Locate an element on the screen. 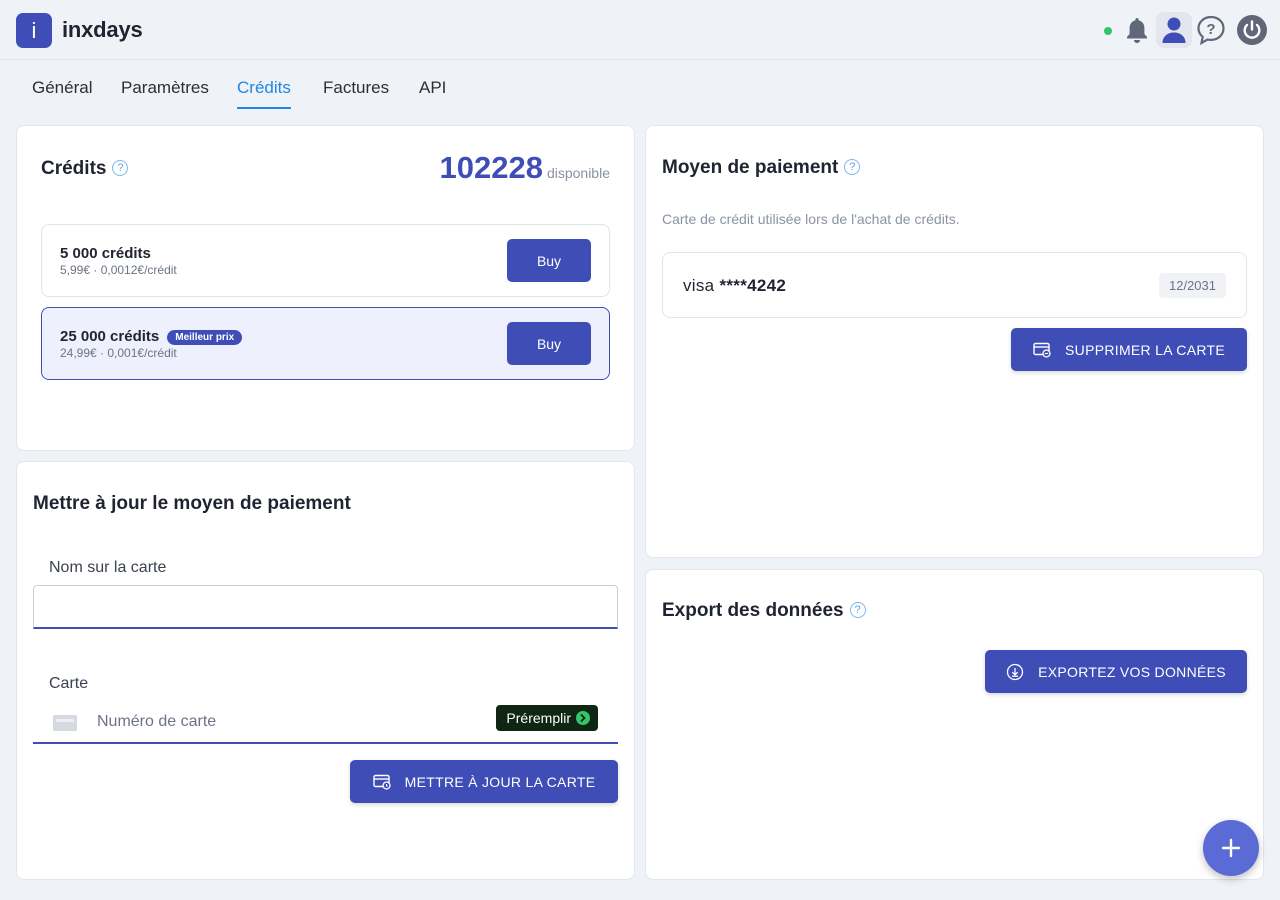  plus-icon is located at coordinates (1231, 848).